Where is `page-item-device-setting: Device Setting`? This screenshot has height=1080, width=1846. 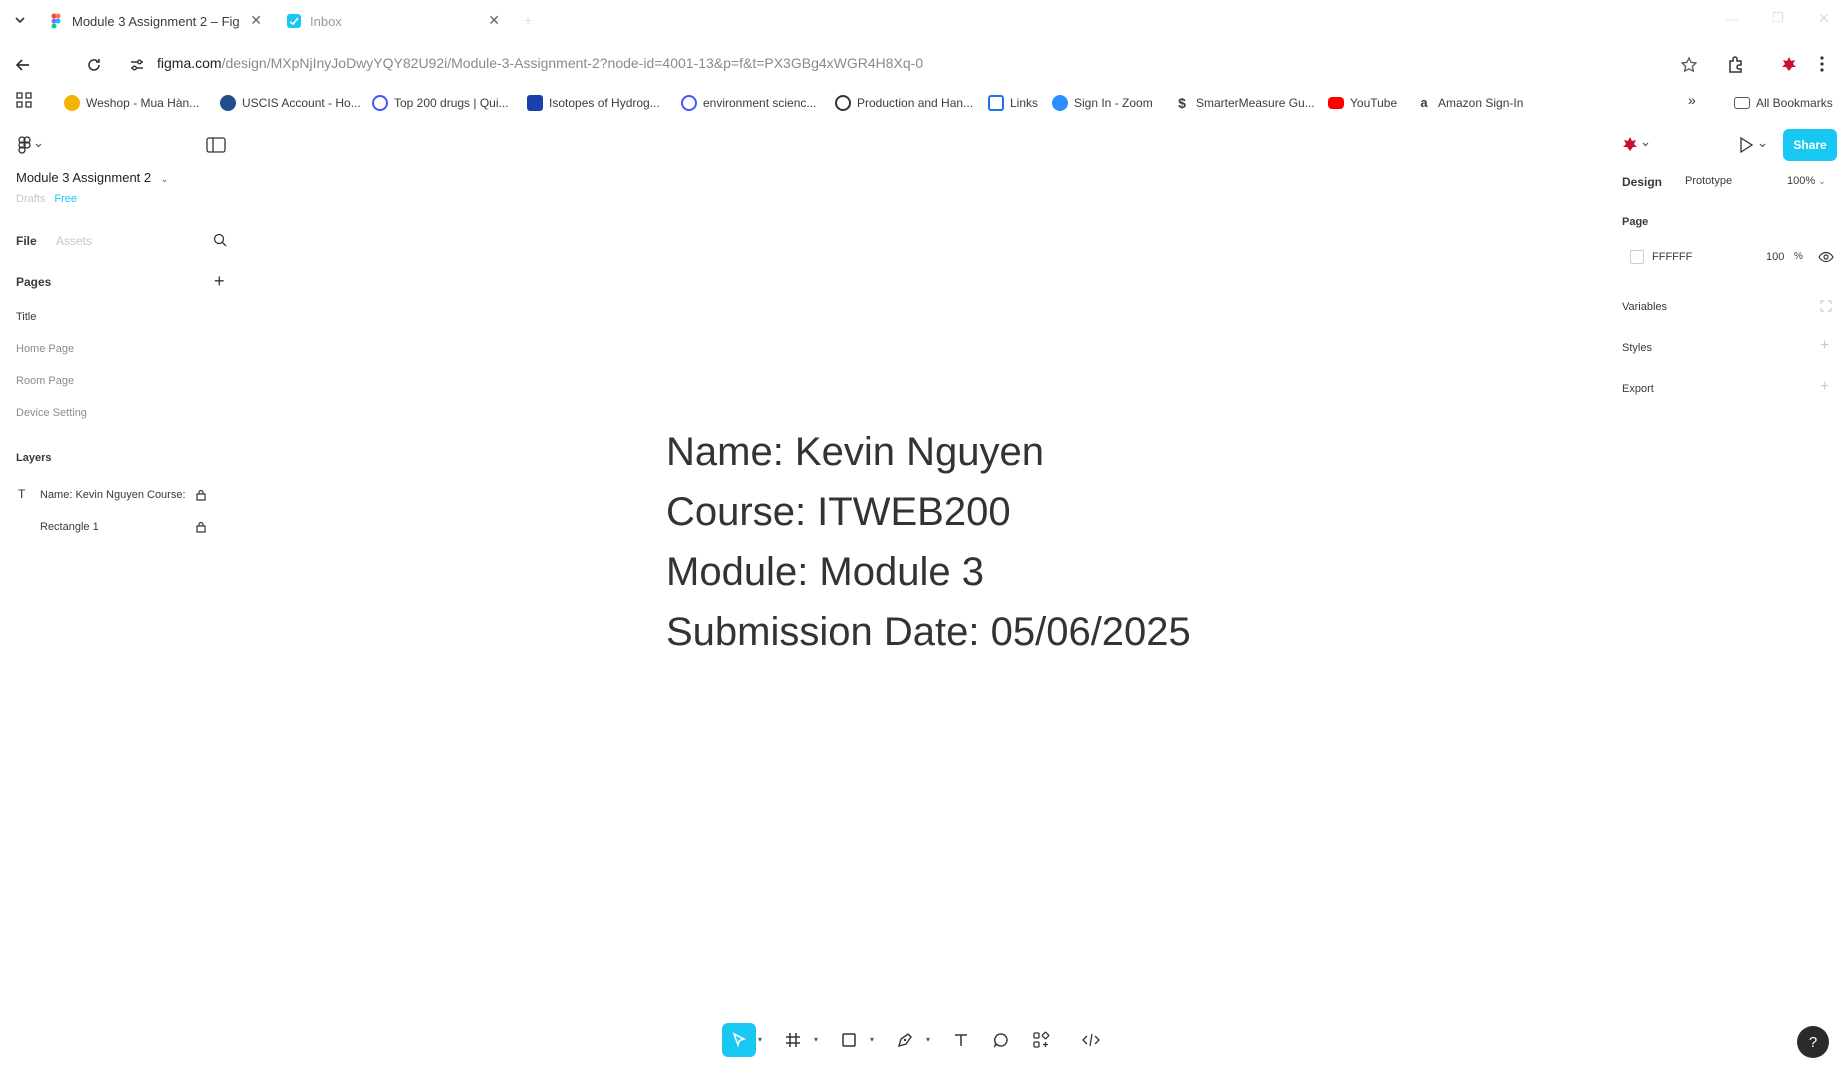 page-item-device-setting: Device Setting is located at coordinates (51, 413).